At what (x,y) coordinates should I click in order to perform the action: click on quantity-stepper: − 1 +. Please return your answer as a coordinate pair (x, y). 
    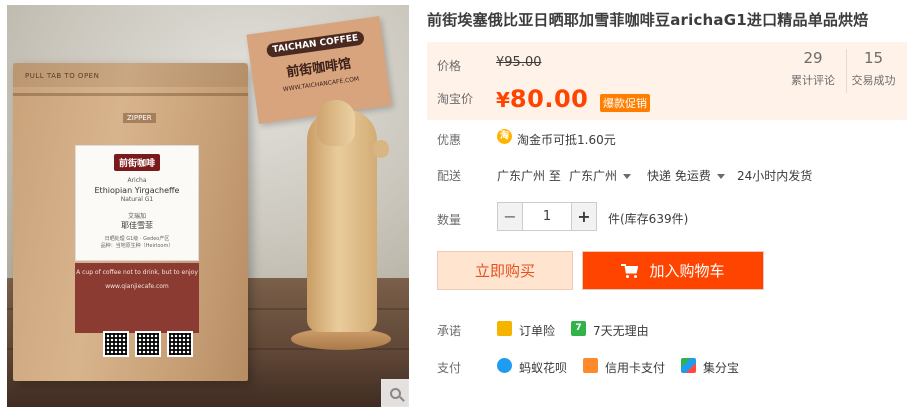
    Looking at the image, I should click on (547, 216).